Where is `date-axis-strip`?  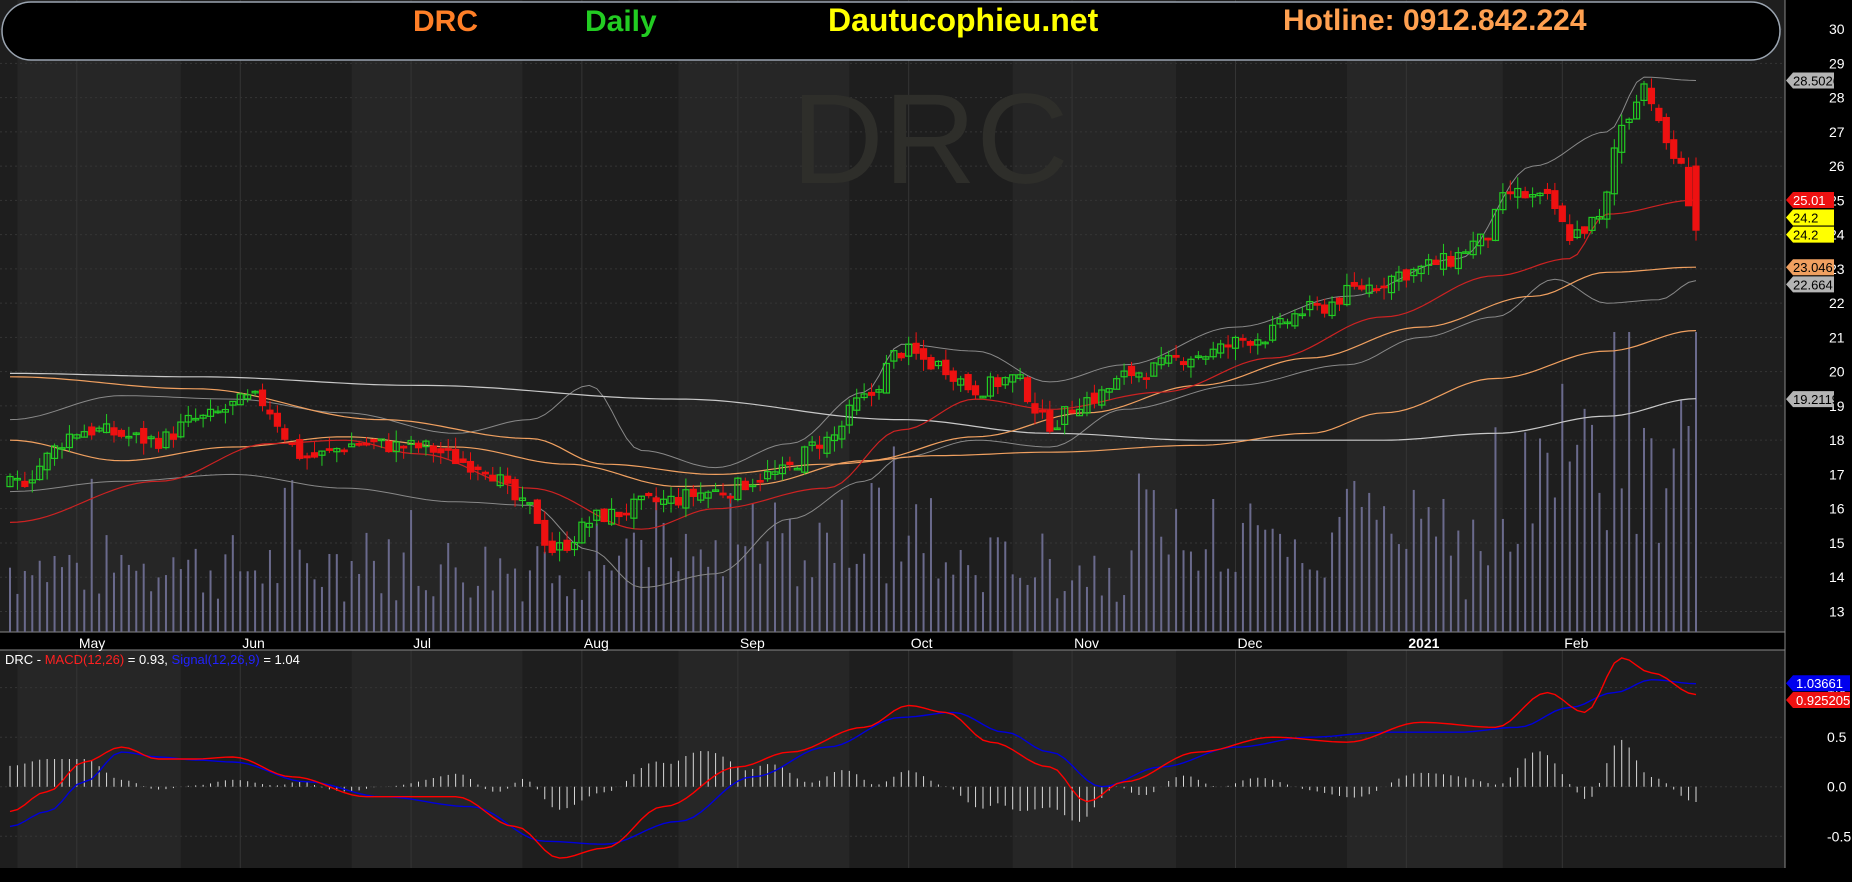
date-axis-strip is located at coordinates (892, 641).